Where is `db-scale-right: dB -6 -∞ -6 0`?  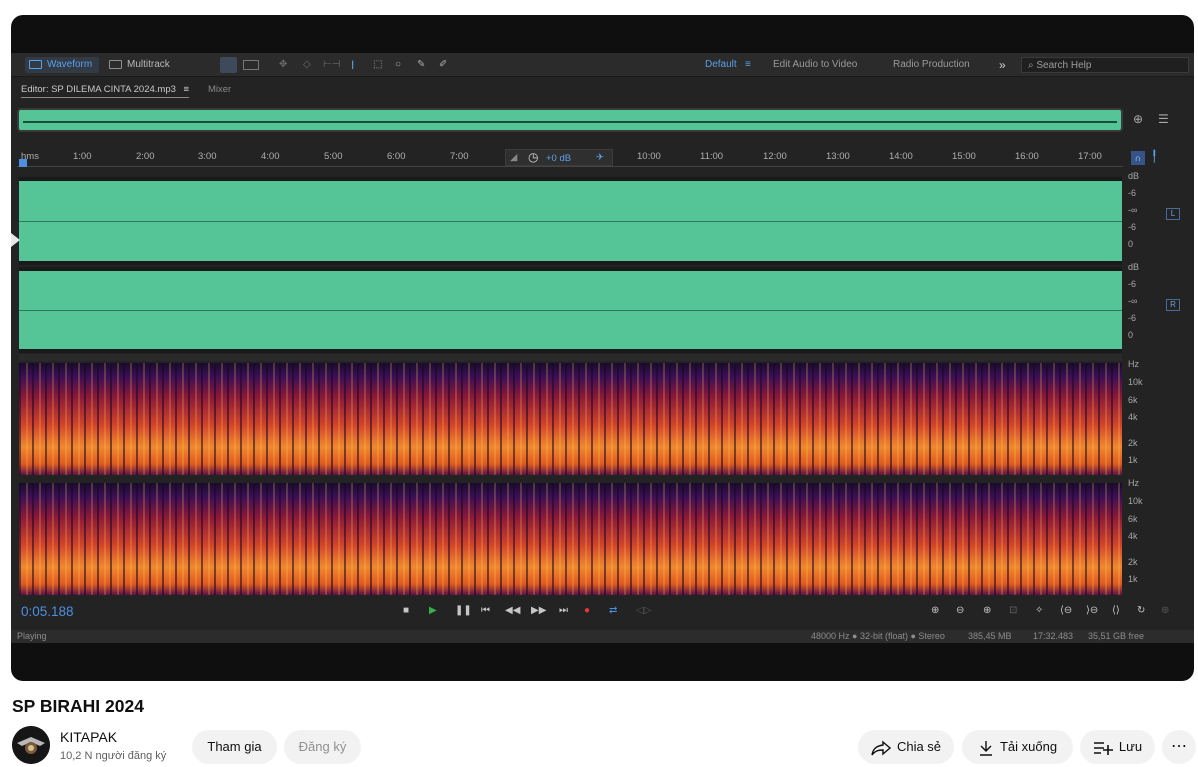 db-scale-right: dB -6 -∞ -6 0 is located at coordinates (1148, 307).